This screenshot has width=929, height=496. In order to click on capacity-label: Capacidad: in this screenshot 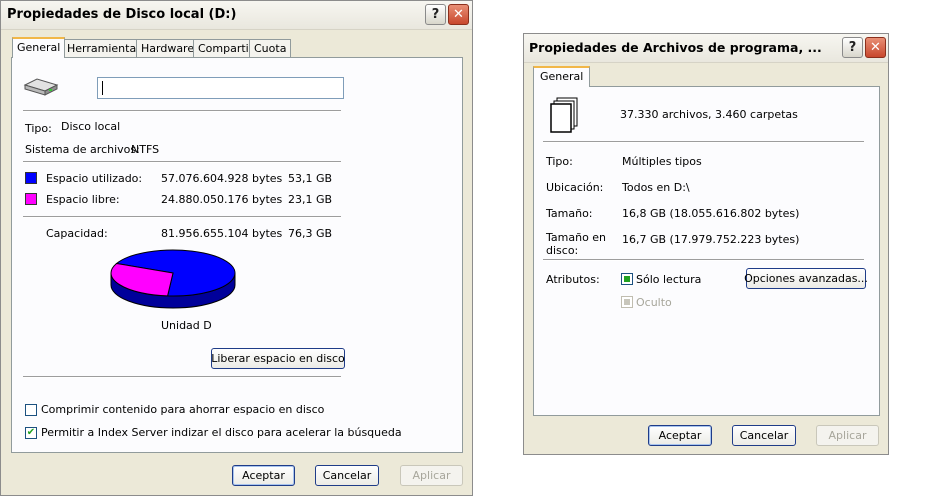, I will do `click(77, 233)`.